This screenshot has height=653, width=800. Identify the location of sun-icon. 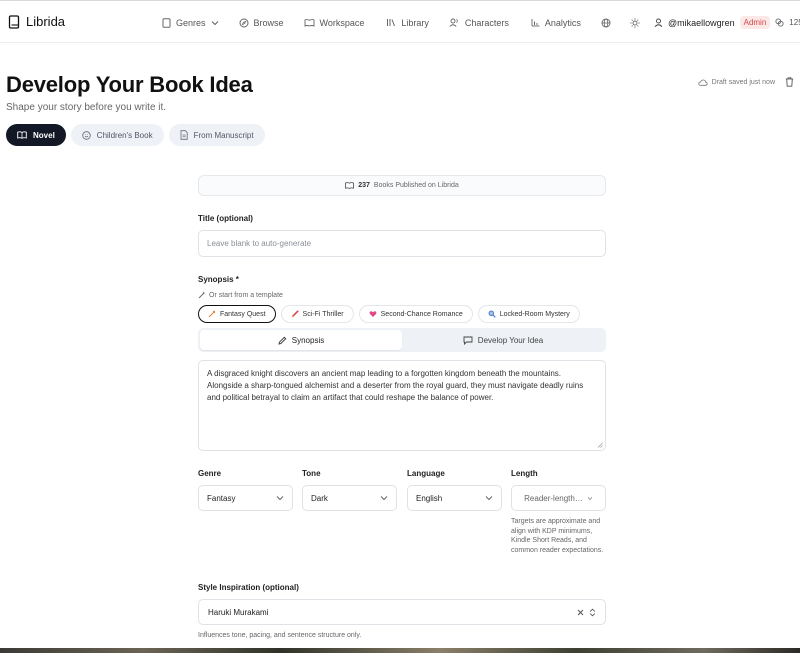
(635, 22).